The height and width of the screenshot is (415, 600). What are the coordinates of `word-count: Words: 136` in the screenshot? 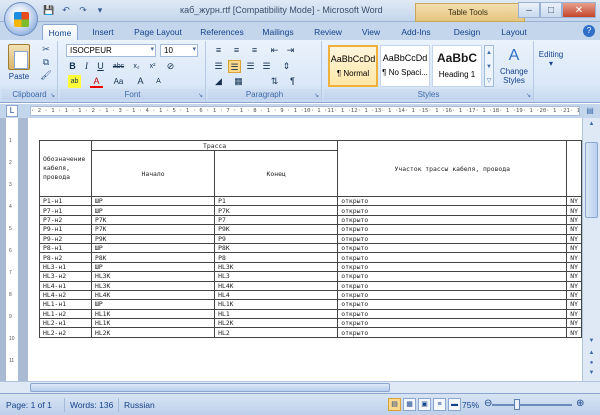 It's located at (91, 405).